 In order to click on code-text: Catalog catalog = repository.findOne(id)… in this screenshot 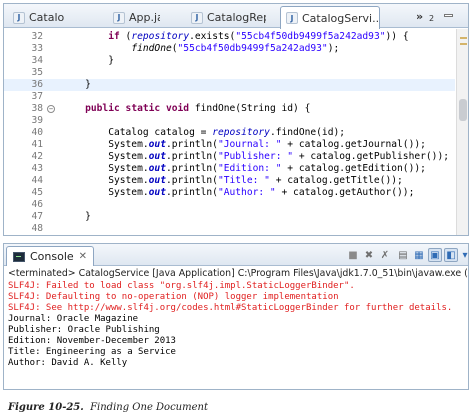, I will do `click(203, 133)`.